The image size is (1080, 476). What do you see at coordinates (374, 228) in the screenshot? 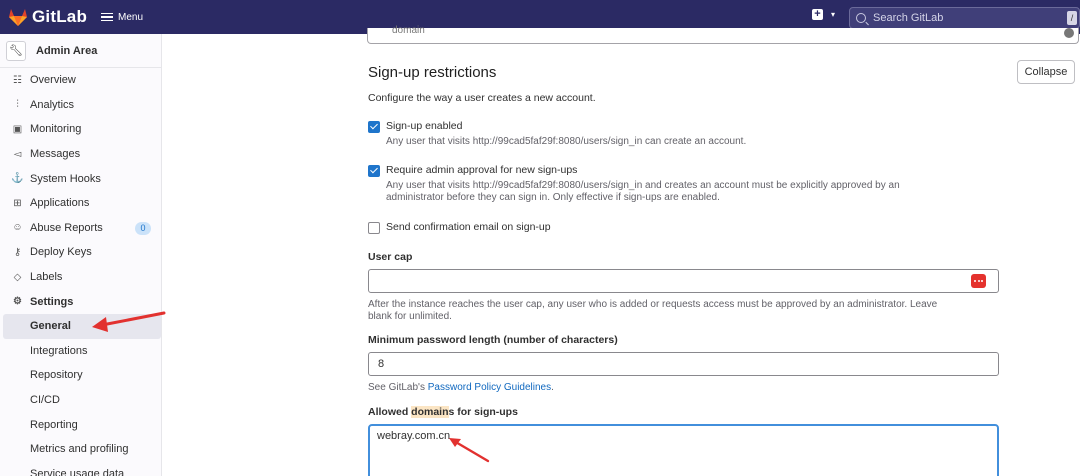
I see `confirm-email-checkbox` at bounding box center [374, 228].